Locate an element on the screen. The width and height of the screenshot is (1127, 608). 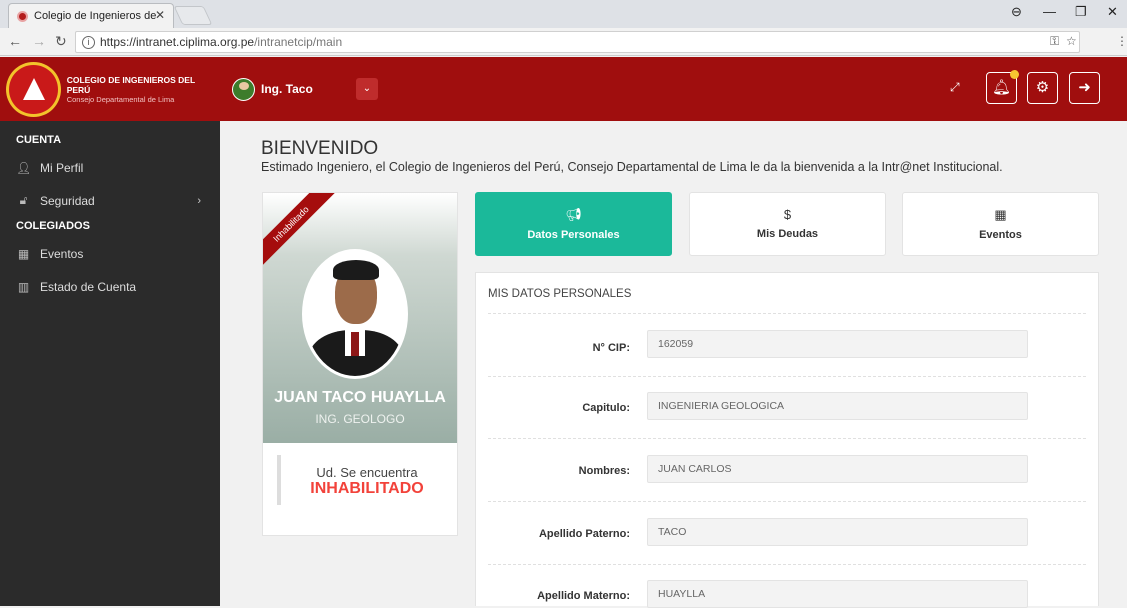
tab-eventos: ▦ Eventos is located at coordinates (1000, 224).